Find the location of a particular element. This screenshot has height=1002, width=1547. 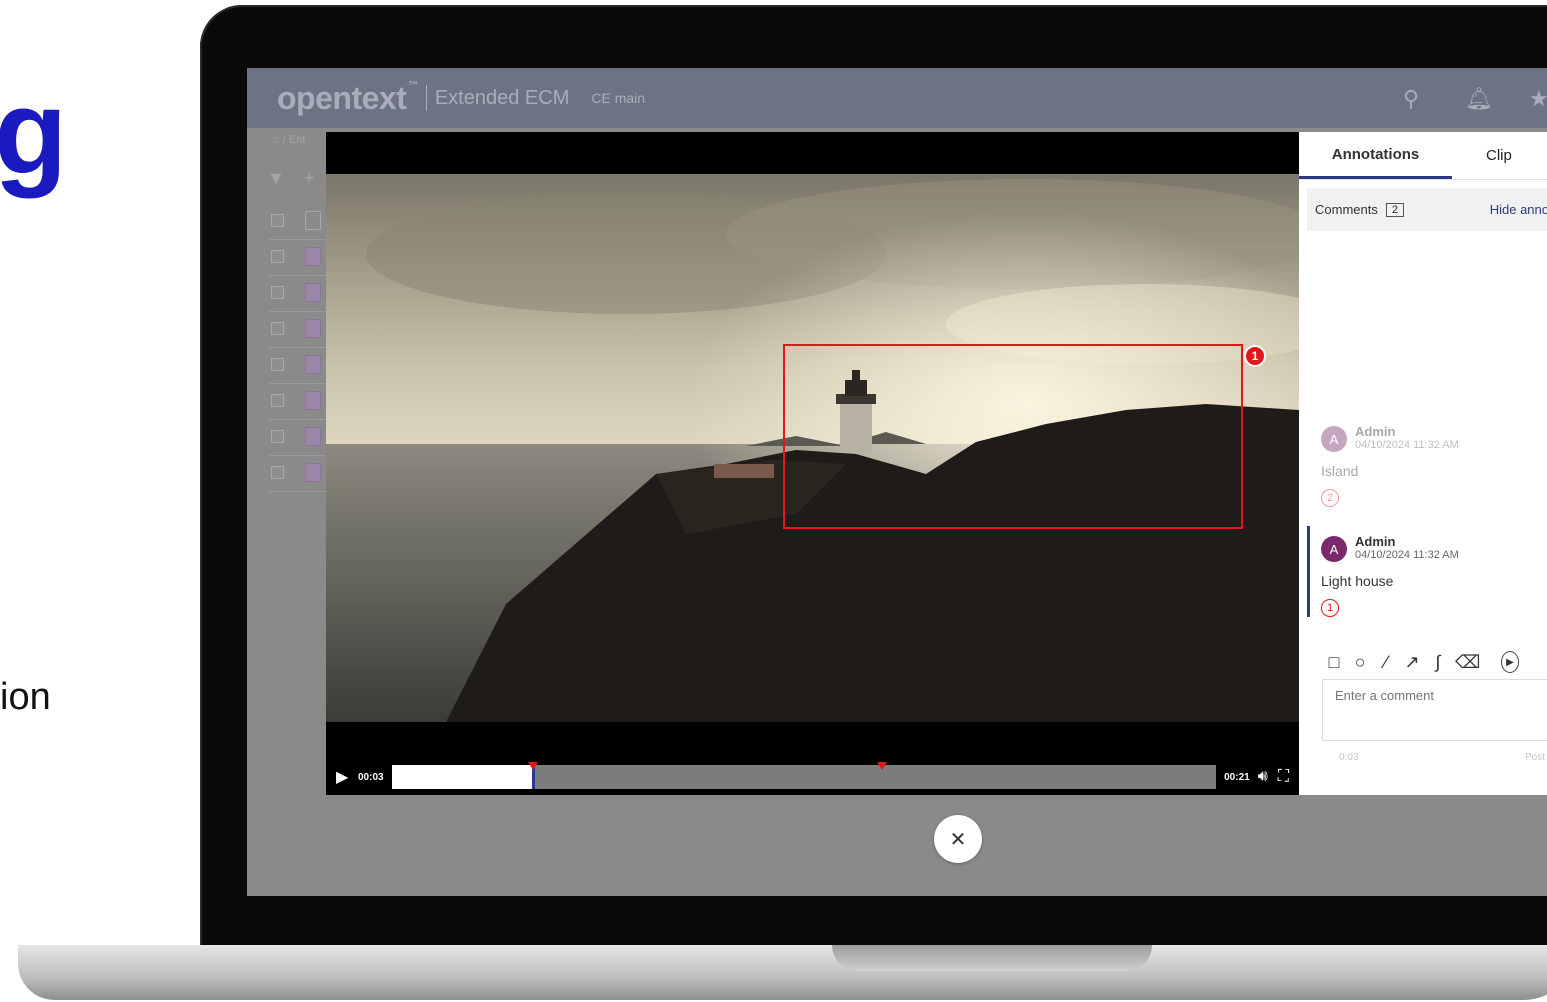

background-heading-fragment: g is located at coordinates (34, 132).